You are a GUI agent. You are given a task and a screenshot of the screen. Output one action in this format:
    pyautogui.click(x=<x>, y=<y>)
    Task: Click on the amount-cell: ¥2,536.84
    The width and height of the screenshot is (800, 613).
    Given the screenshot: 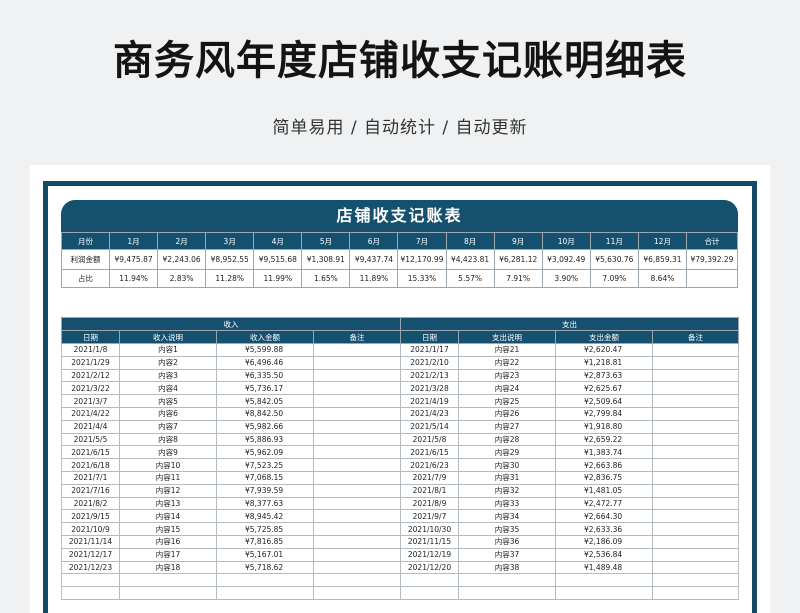 What is the action you would take?
    pyautogui.click(x=604, y=554)
    